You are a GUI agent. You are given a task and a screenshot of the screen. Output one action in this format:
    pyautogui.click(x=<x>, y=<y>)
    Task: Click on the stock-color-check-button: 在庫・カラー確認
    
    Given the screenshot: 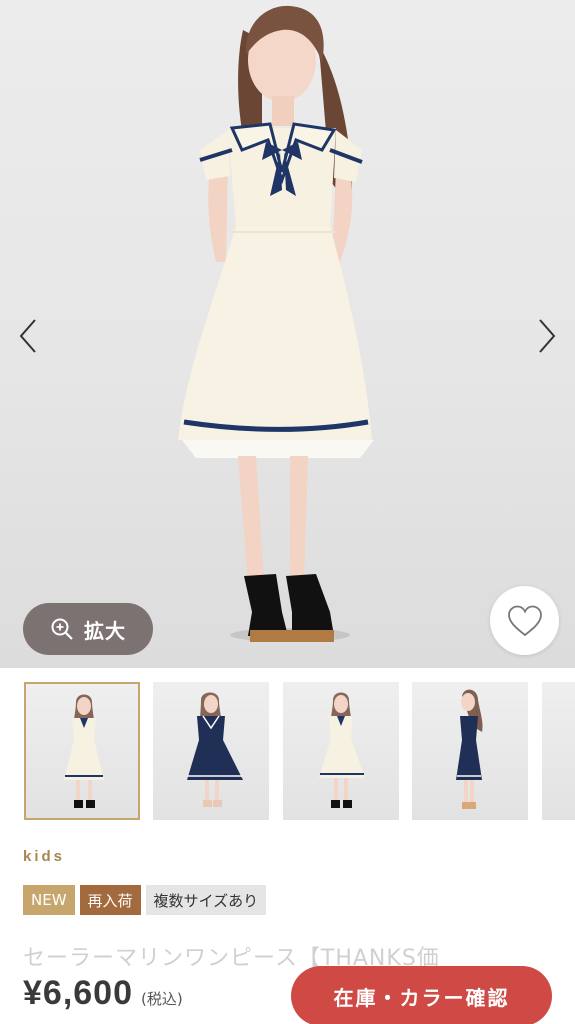 What is the action you would take?
    pyautogui.click(x=421, y=995)
    